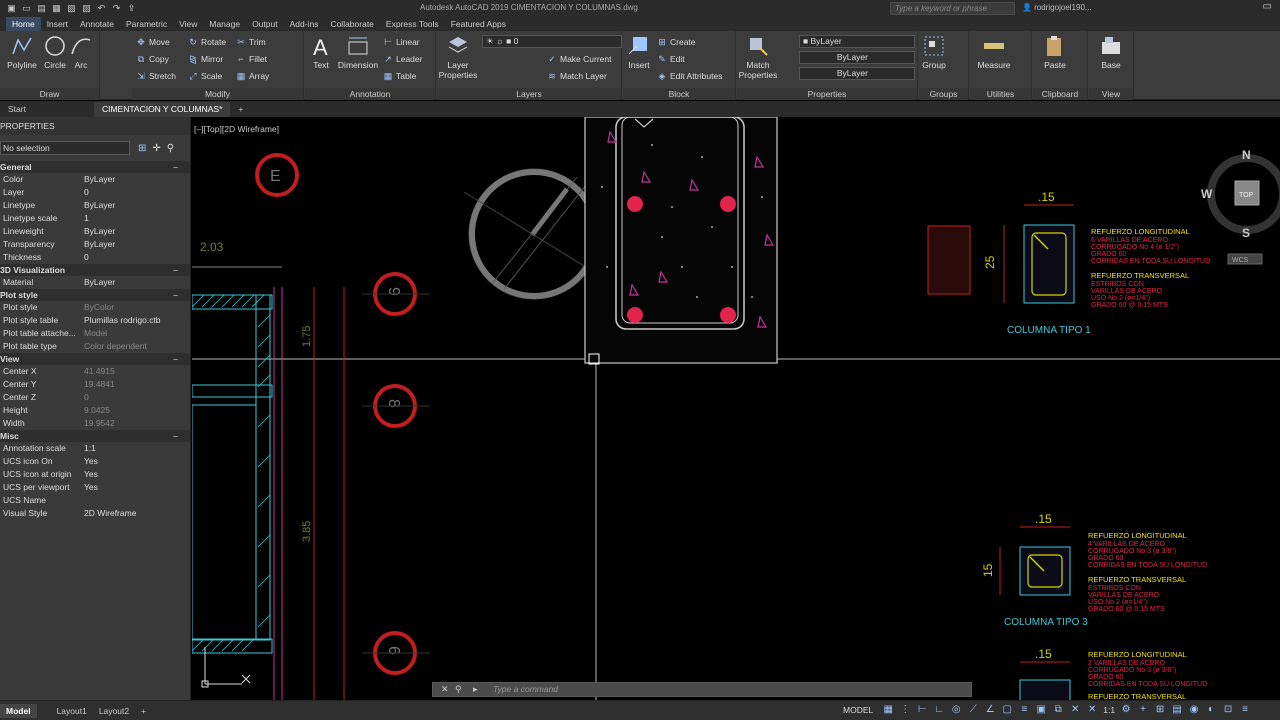  What do you see at coordinates (95, 167) in the screenshot?
I see `section-general: General –` at bounding box center [95, 167].